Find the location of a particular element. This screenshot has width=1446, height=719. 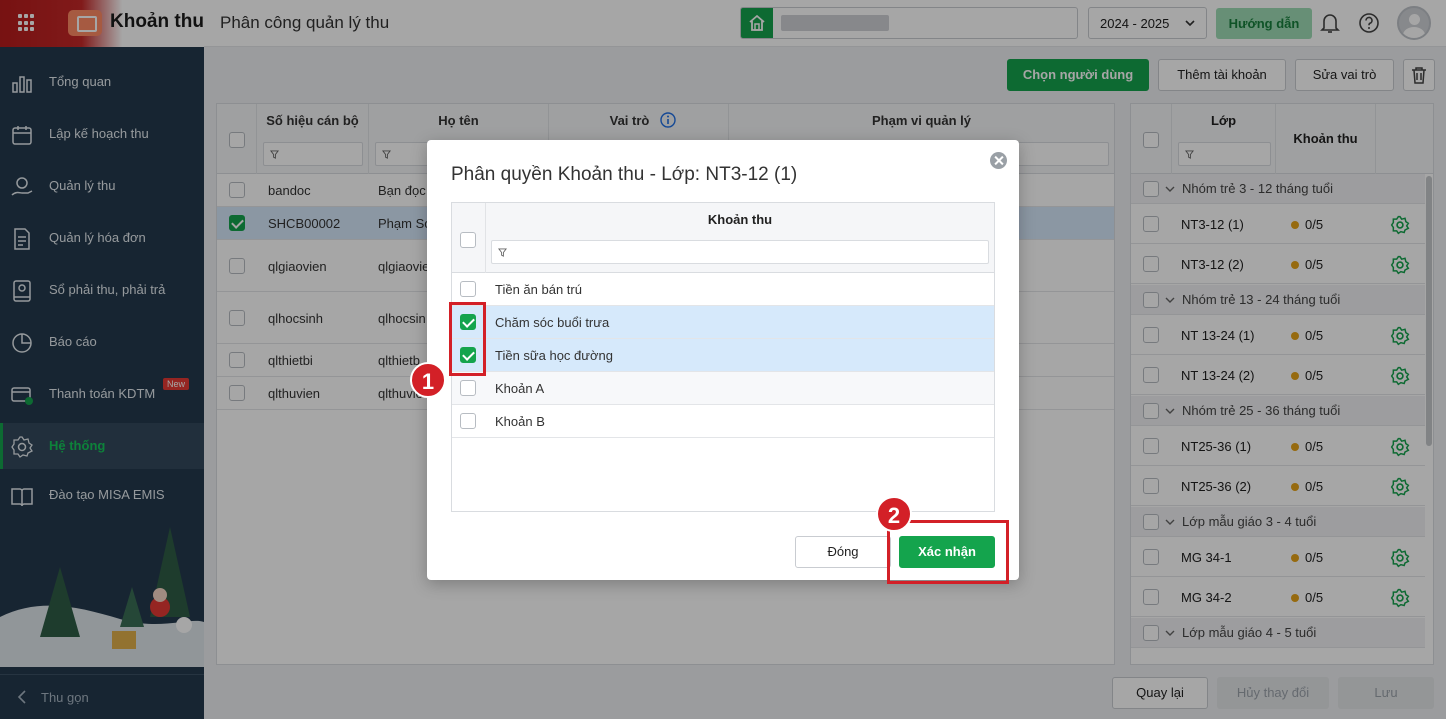

fee-name: Khoản B is located at coordinates (520, 421).